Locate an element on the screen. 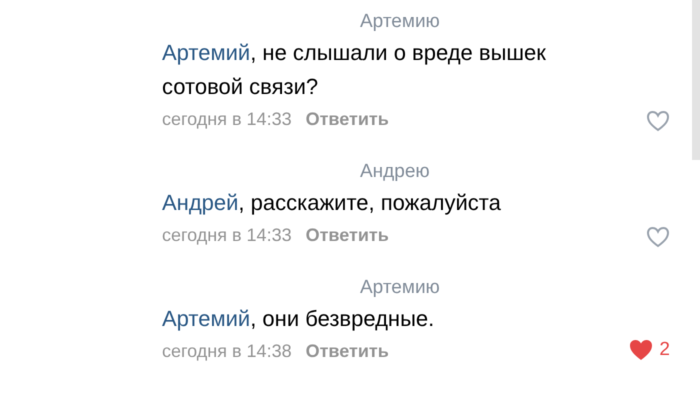  comment-time: сегодня в 14:38 is located at coordinates (227, 351).